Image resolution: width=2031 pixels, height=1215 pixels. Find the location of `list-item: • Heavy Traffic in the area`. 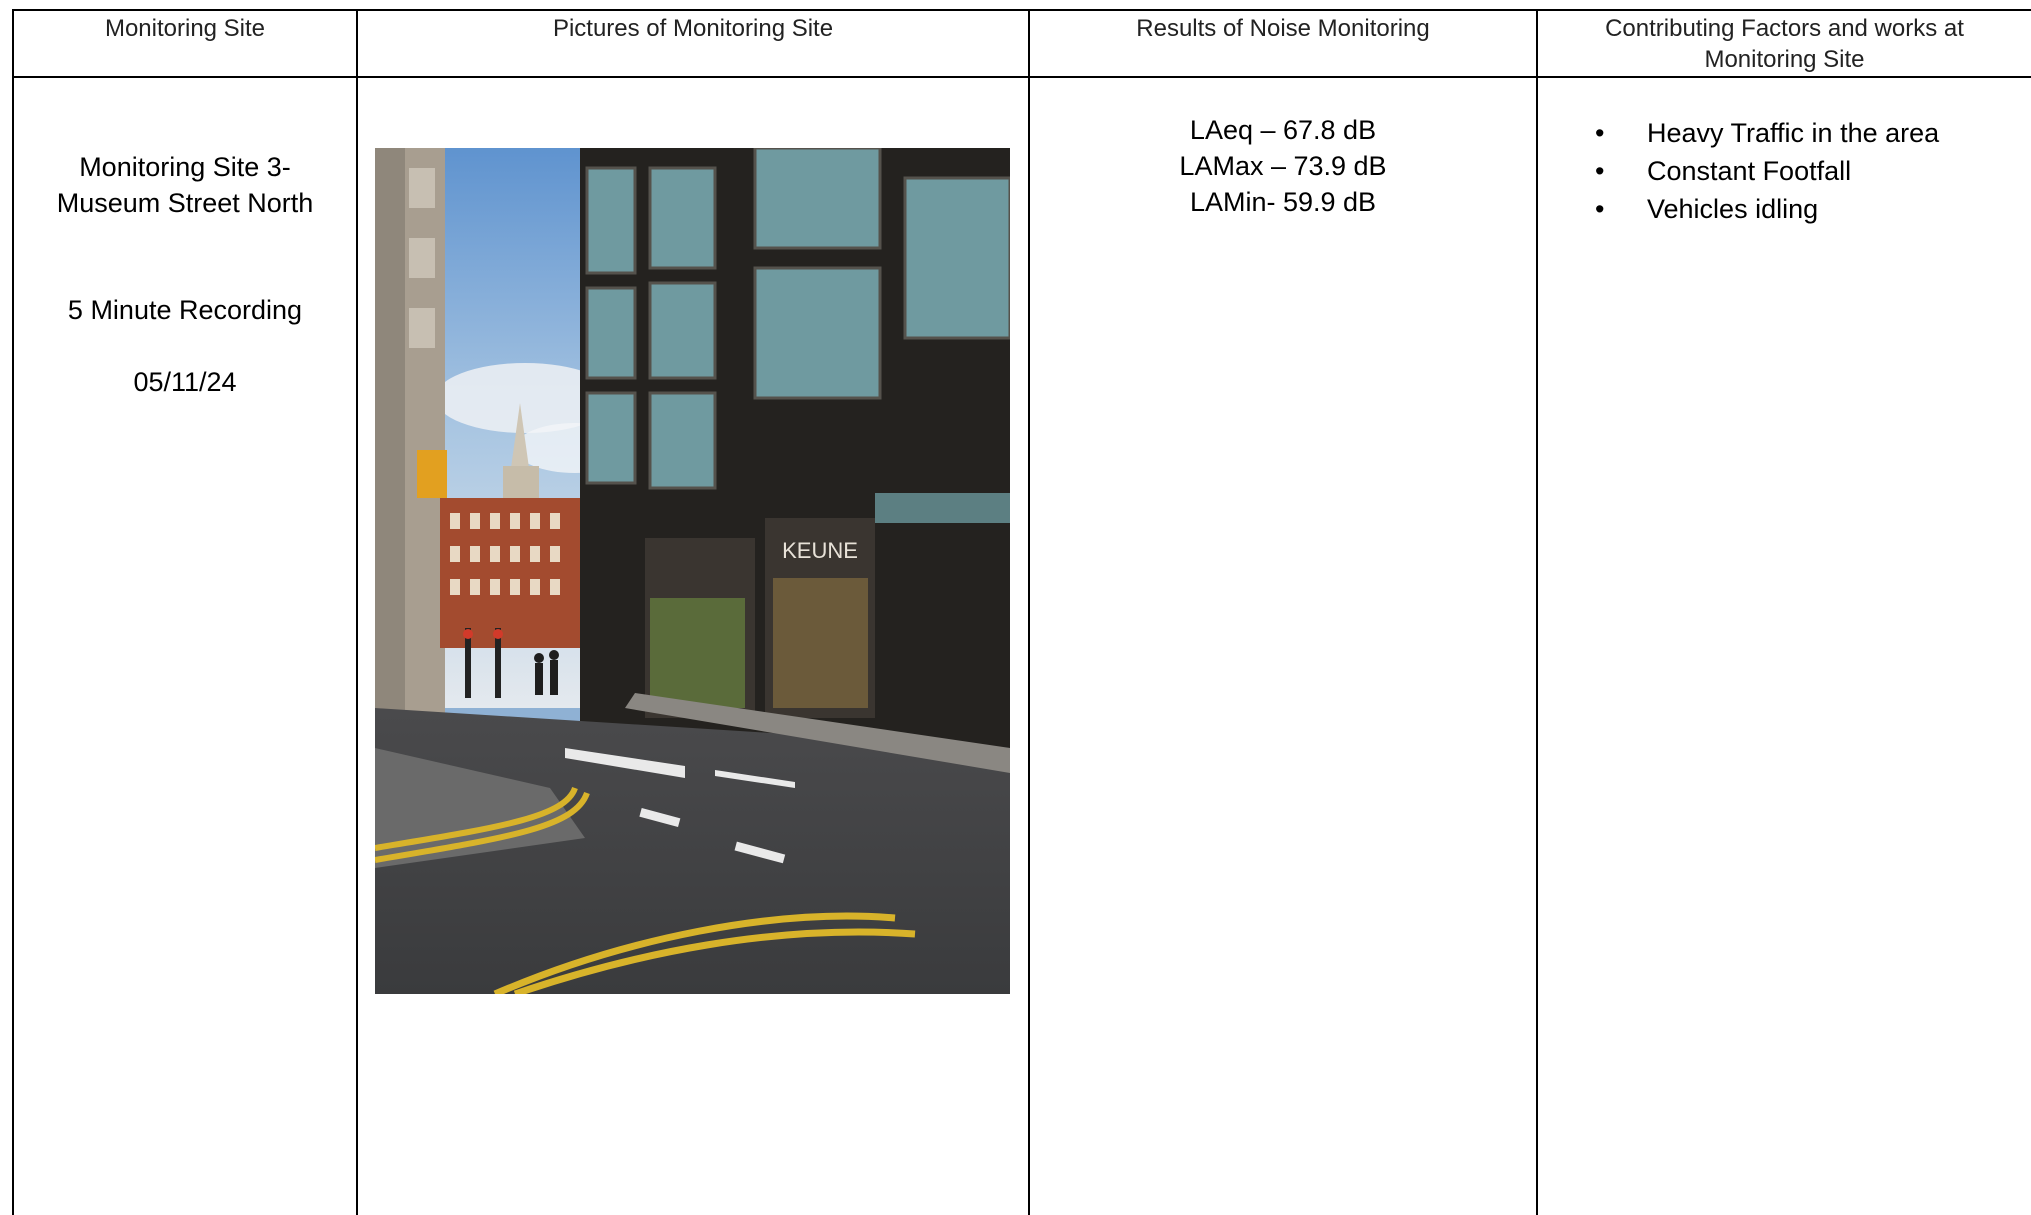

list-item: • Heavy Traffic in the area is located at coordinates (1767, 133).